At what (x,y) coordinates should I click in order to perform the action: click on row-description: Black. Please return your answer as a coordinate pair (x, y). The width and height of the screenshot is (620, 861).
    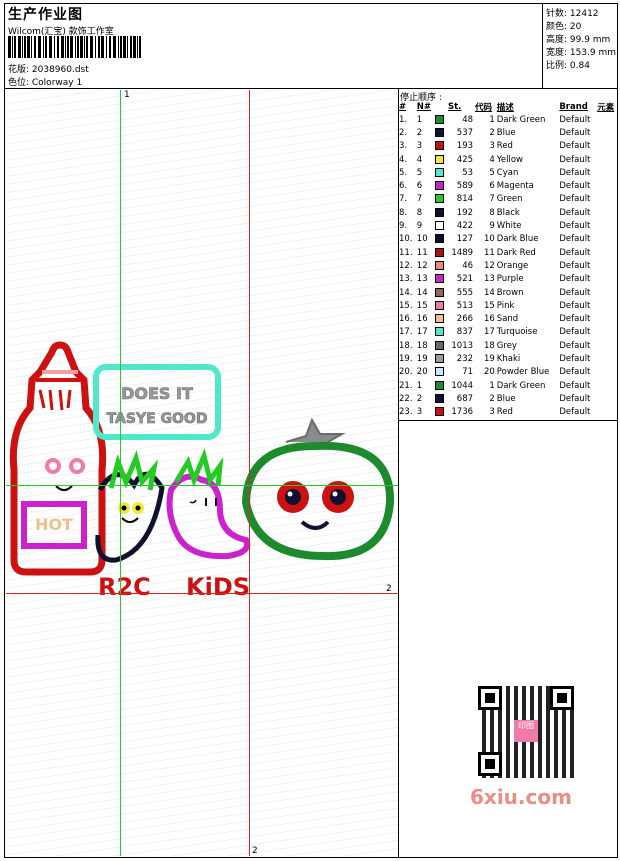
    Looking at the image, I should click on (508, 212).